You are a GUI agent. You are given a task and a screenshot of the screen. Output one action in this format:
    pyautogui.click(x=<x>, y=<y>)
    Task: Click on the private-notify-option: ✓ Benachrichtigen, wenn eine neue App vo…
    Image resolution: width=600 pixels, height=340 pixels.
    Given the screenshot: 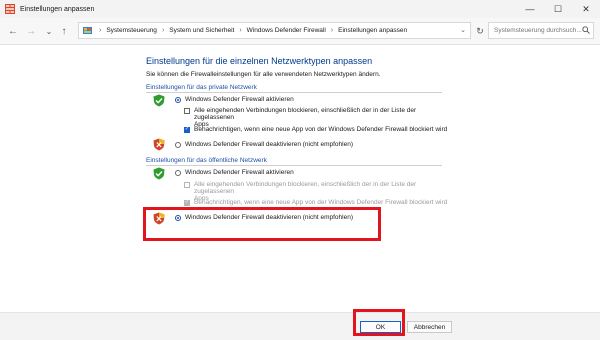 What is the action you would take?
    pyautogui.click(x=315, y=129)
    